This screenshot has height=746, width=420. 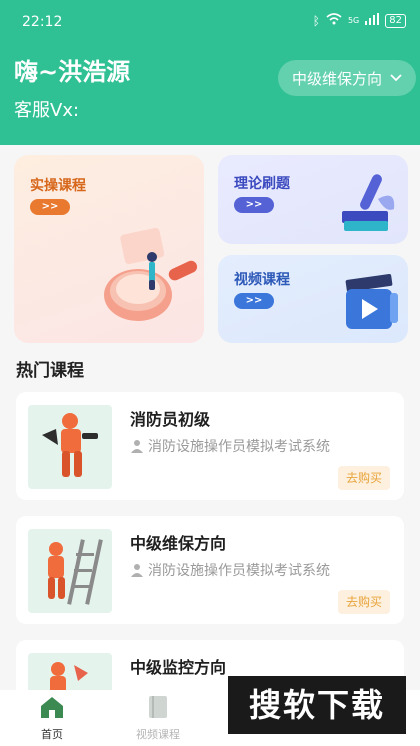 I want to click on direction-select: 中级维保方向, so click(x=347, y=78).